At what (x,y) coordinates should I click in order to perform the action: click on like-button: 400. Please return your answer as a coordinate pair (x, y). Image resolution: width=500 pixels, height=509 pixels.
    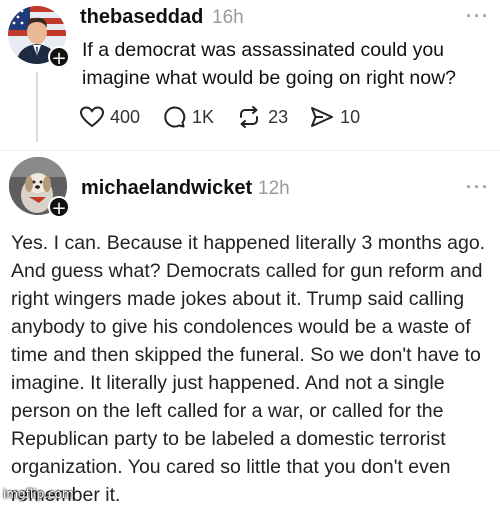
    Looking at the image, I should click on (110, 117).